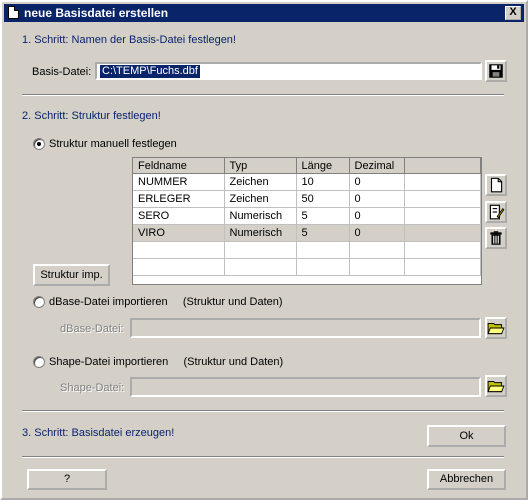  I want to click on shape-import-radio, so click(39, 362).